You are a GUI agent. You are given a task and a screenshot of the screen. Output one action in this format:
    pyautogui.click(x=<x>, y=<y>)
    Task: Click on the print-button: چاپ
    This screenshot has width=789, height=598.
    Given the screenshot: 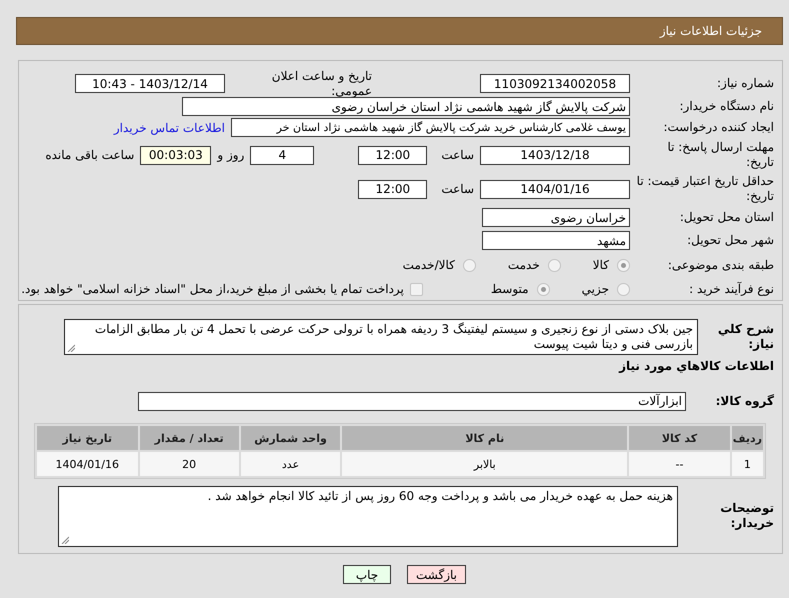 What is the action you would take?
    pyautogui.click(x=367, y=574)
    